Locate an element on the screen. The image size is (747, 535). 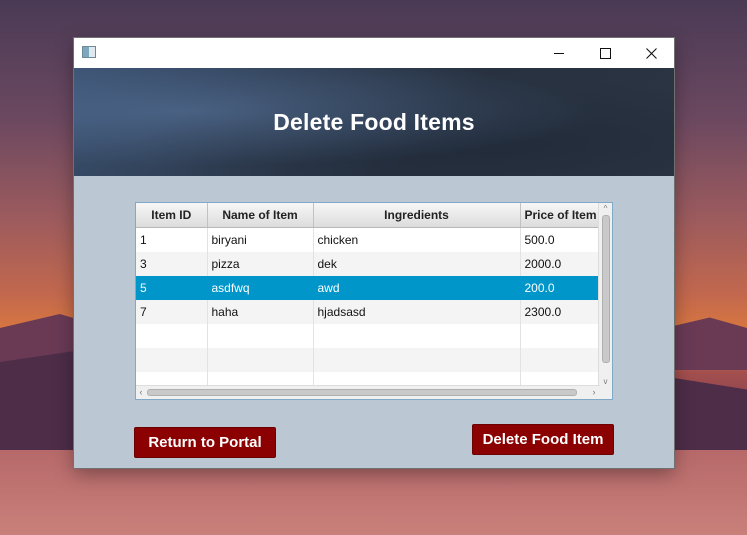
app-icon is located at coordinates (89, 52).